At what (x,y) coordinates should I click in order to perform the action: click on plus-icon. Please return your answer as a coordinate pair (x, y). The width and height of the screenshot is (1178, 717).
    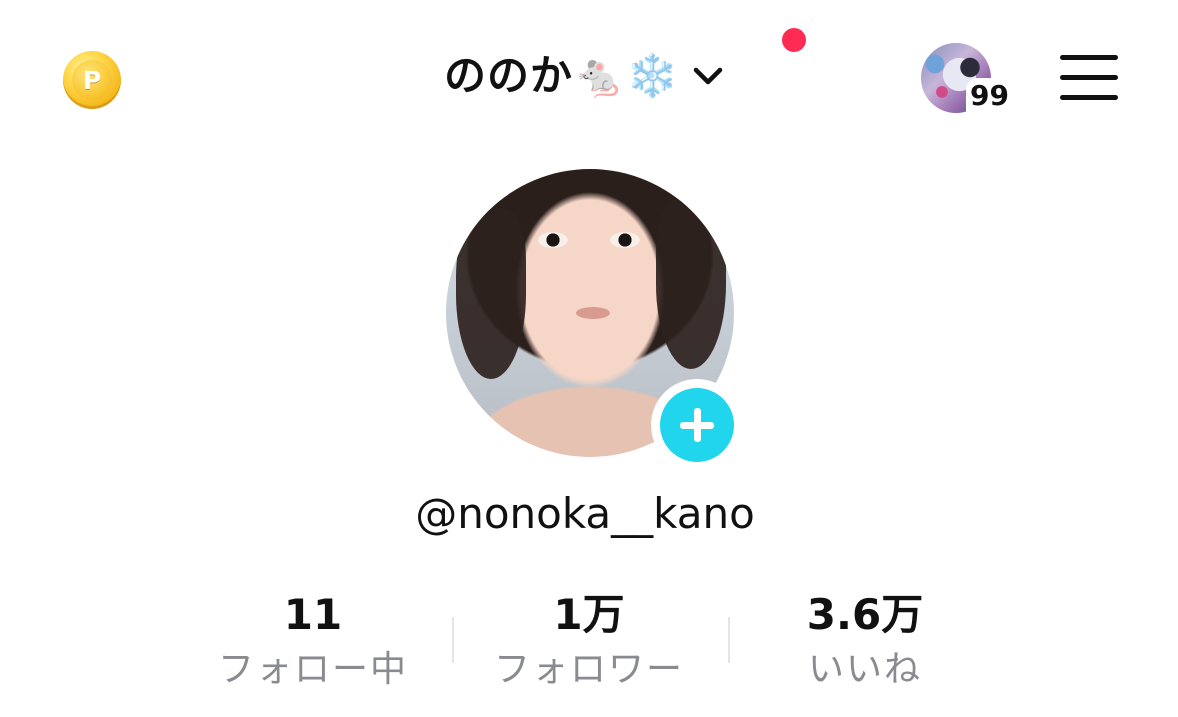
    Looking at the image, I should click on (697, 425).